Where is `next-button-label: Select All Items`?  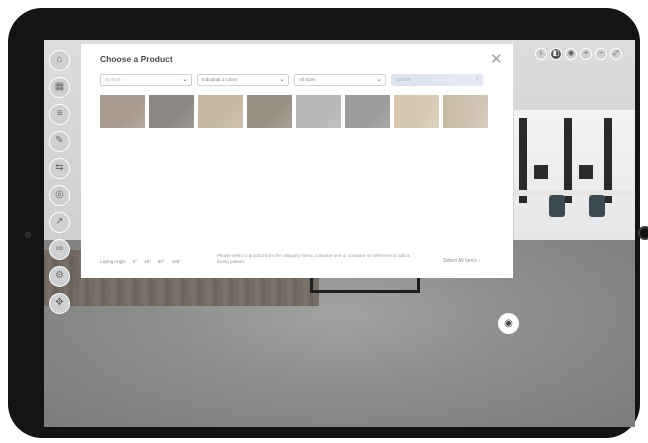
next-button-label: Select All Items is located at coordinates (460, 261).